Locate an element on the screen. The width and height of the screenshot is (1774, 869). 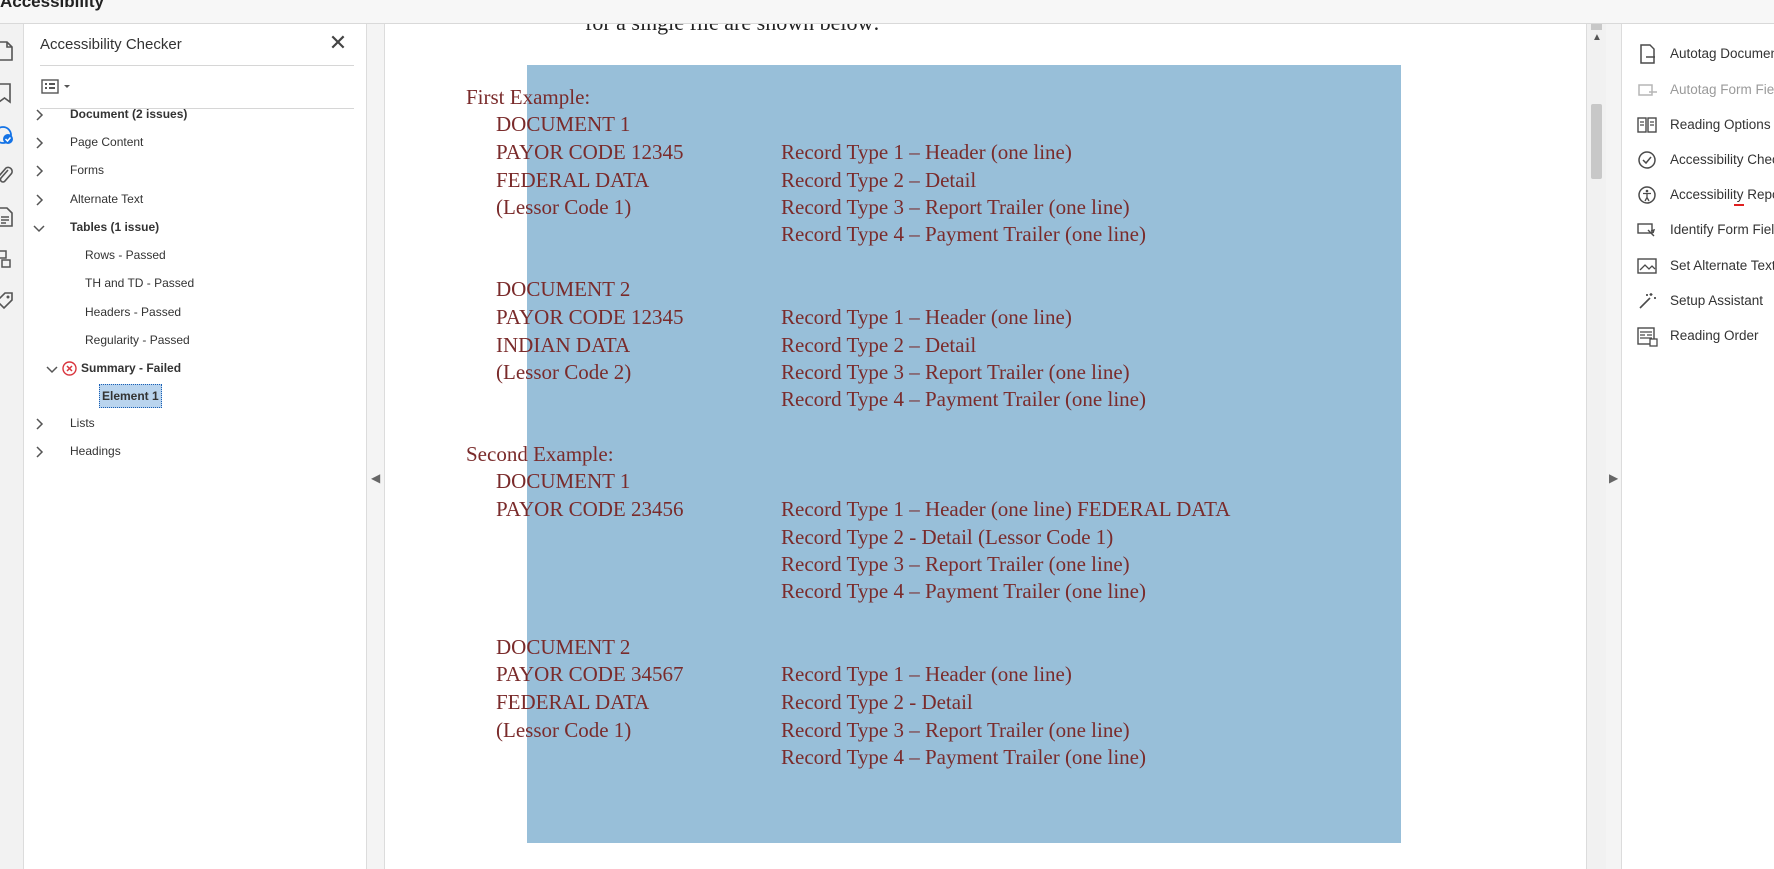
tree-item: Element 1 is located at coordinates (189, 396).